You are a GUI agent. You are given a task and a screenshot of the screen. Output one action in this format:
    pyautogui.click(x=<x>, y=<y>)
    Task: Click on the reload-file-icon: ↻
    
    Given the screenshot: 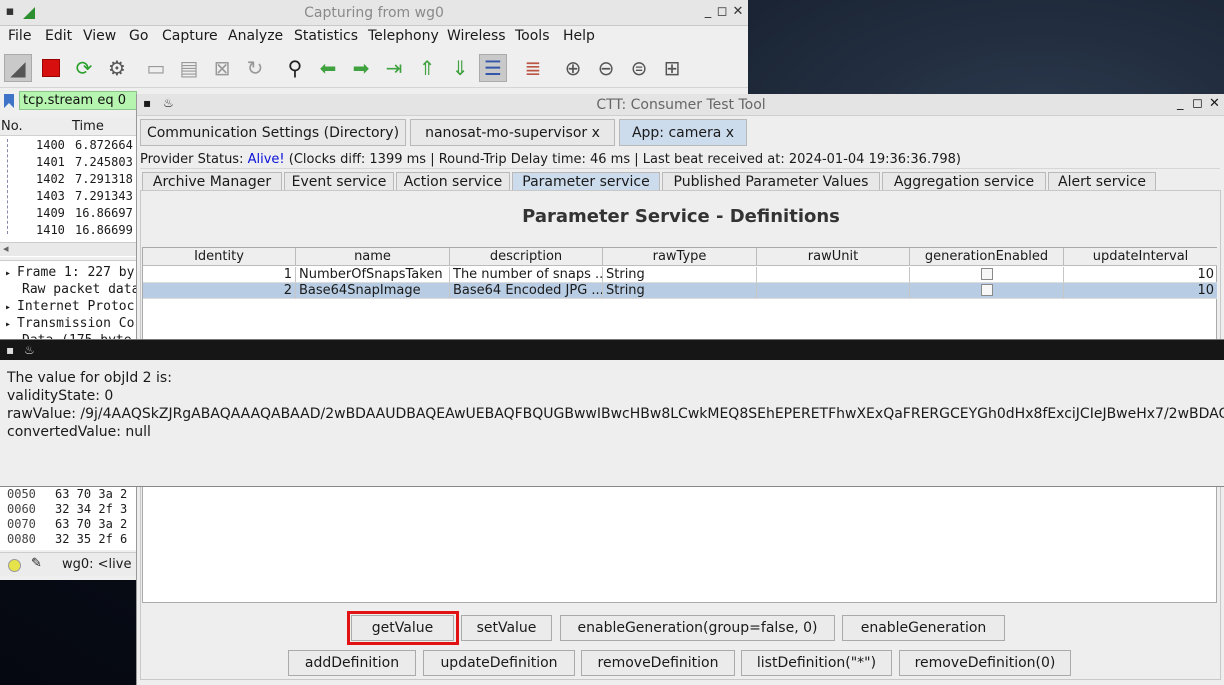 What is the action you would take?
    pyautogui.click(x=255, y=68)
    